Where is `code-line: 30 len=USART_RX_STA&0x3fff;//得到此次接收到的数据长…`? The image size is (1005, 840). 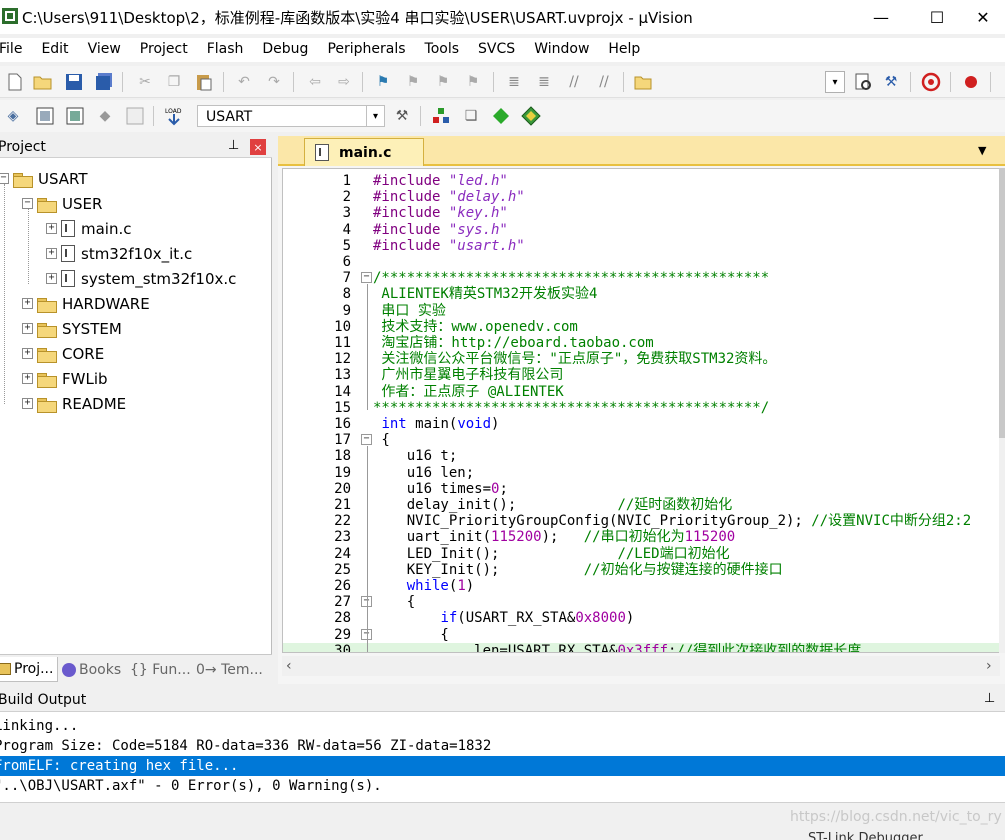
code-line: 30 len=USART_RX_STA&0x3fff;//得到此次接收到的数据长… is located at coordinates (641, 647).